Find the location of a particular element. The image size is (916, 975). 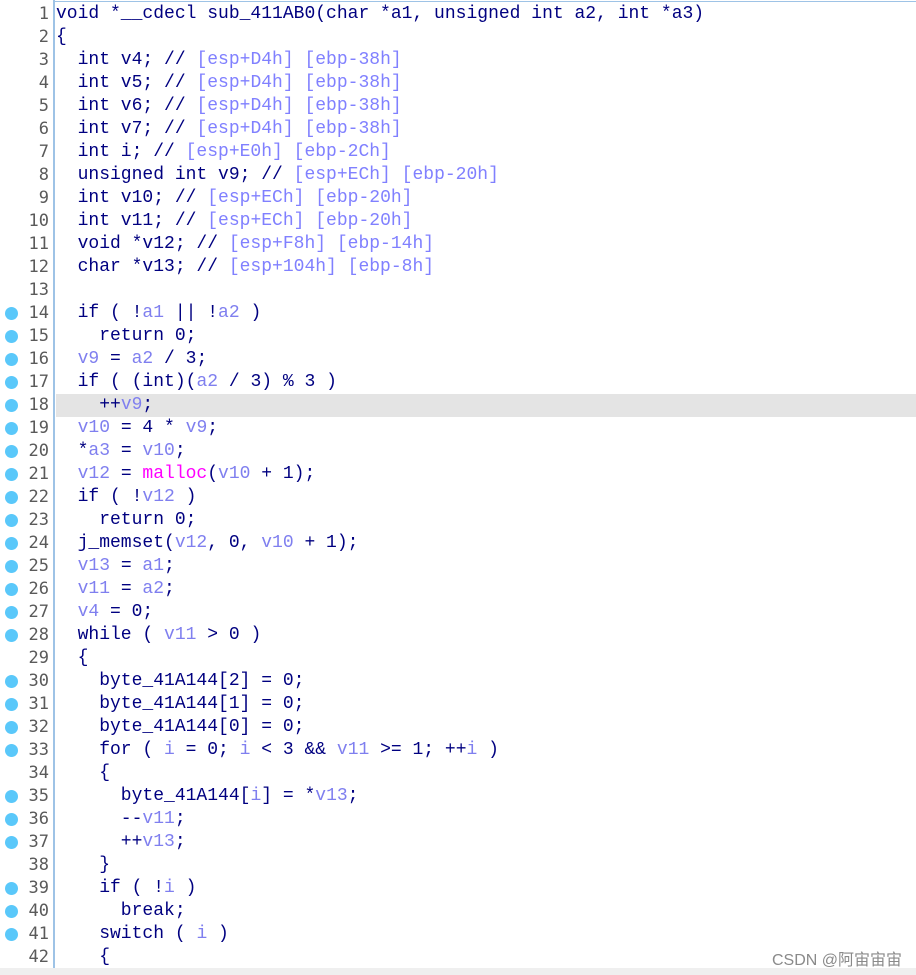

code-line: 15 return 0; is located at coordinates (458, 336).